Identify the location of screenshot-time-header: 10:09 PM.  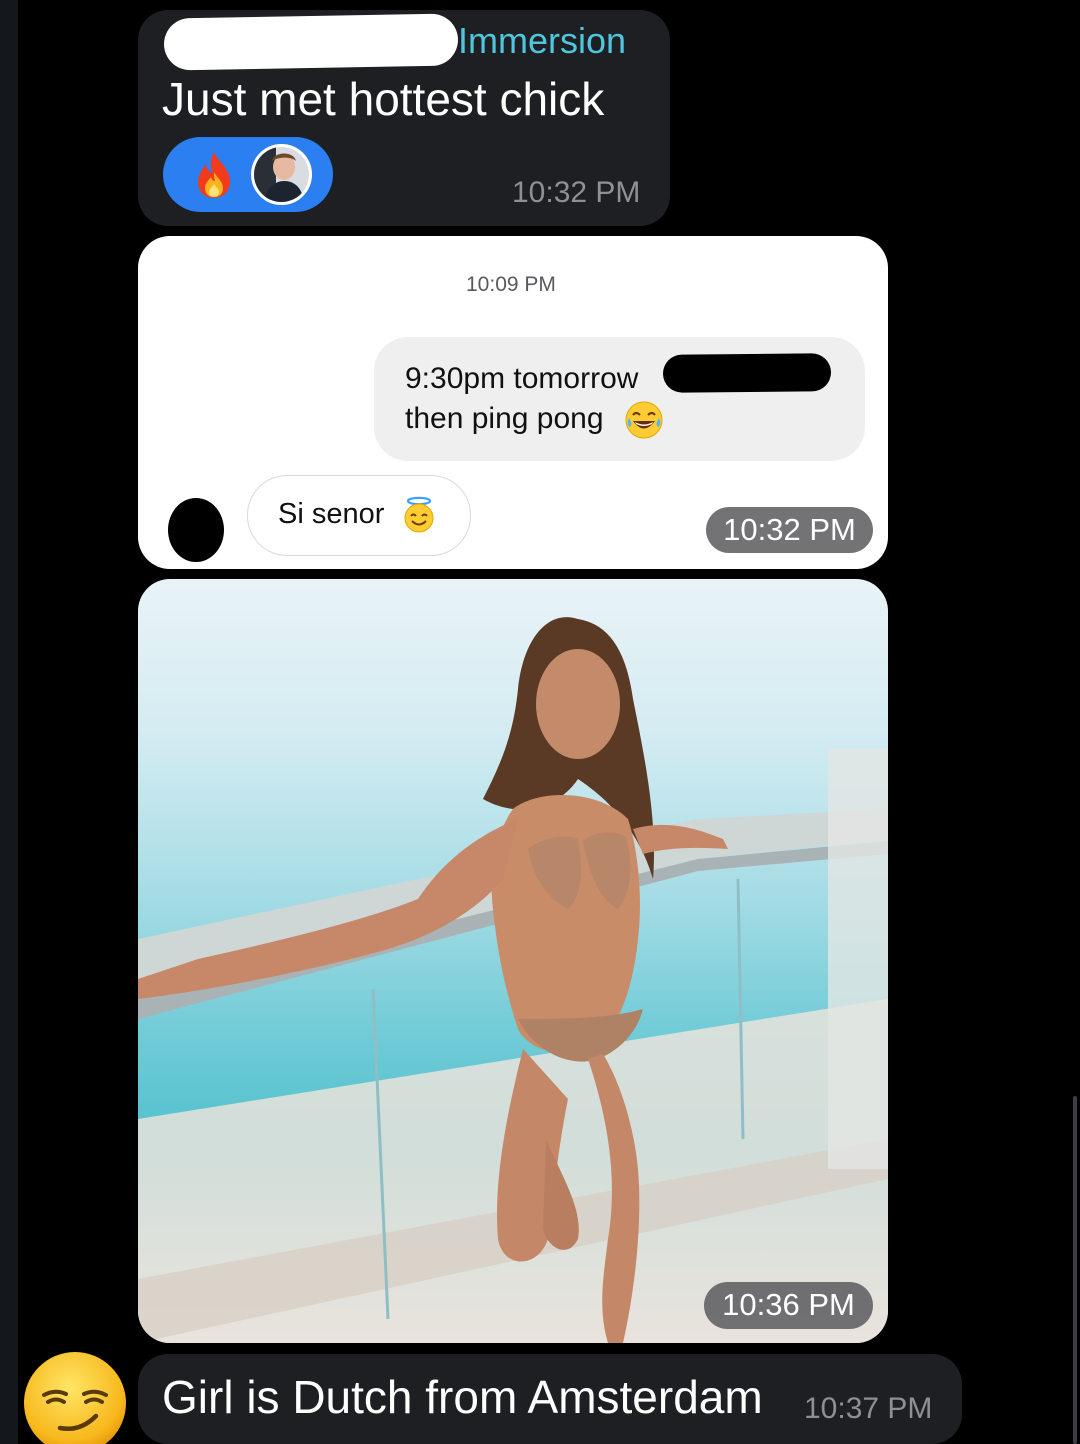
(511, 284).